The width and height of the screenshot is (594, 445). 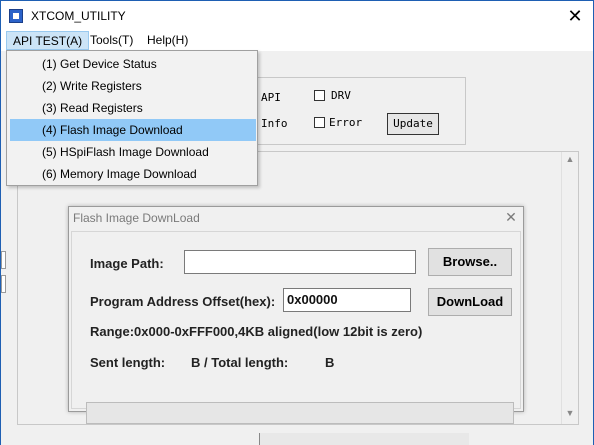 What do you see at coordinates (300, 262) in the screenshot?
I see `image-path-input` at bounding box center [300, 262].